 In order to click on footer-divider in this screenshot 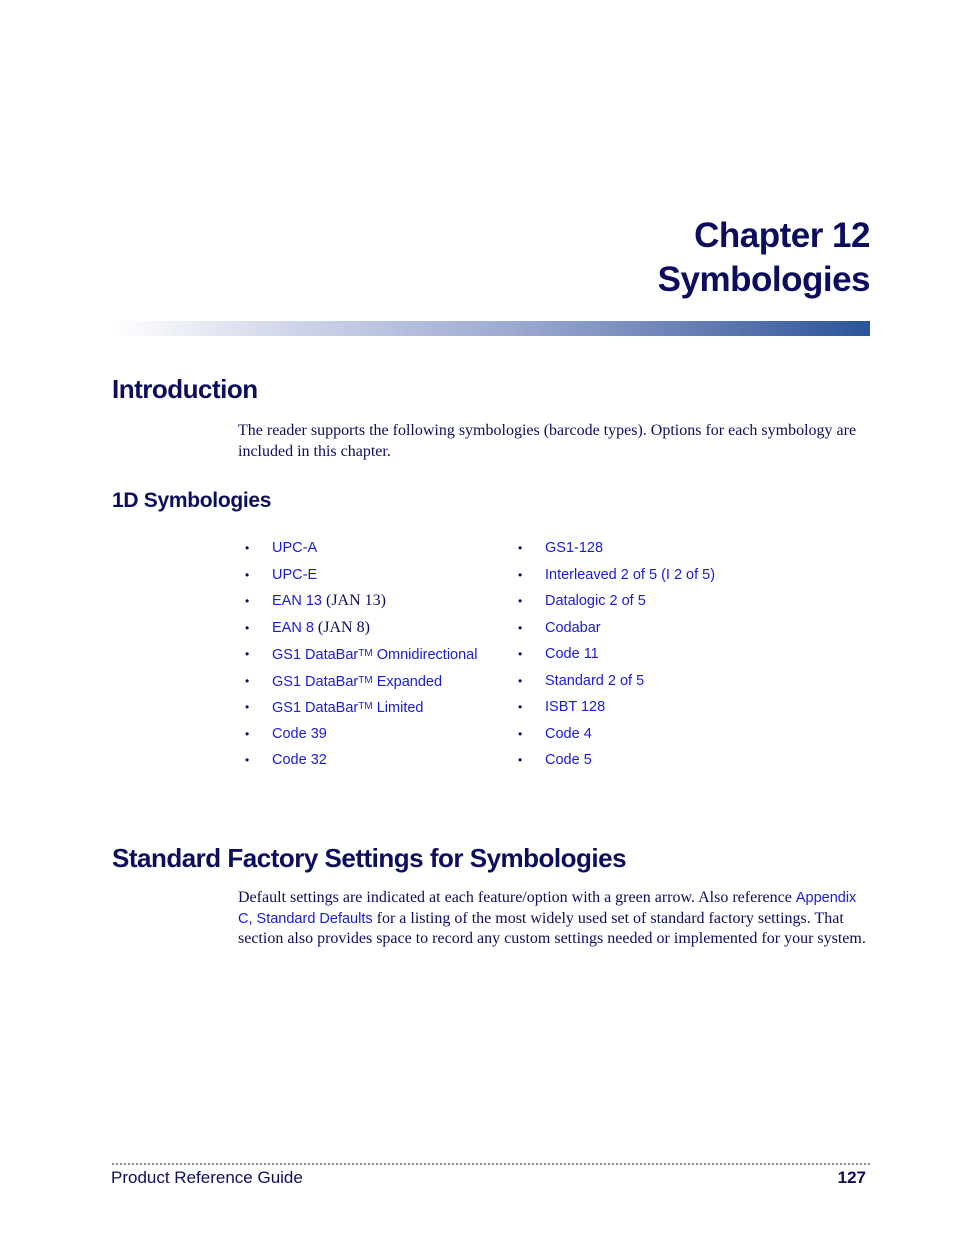, I will do `click(491, 1164)`.